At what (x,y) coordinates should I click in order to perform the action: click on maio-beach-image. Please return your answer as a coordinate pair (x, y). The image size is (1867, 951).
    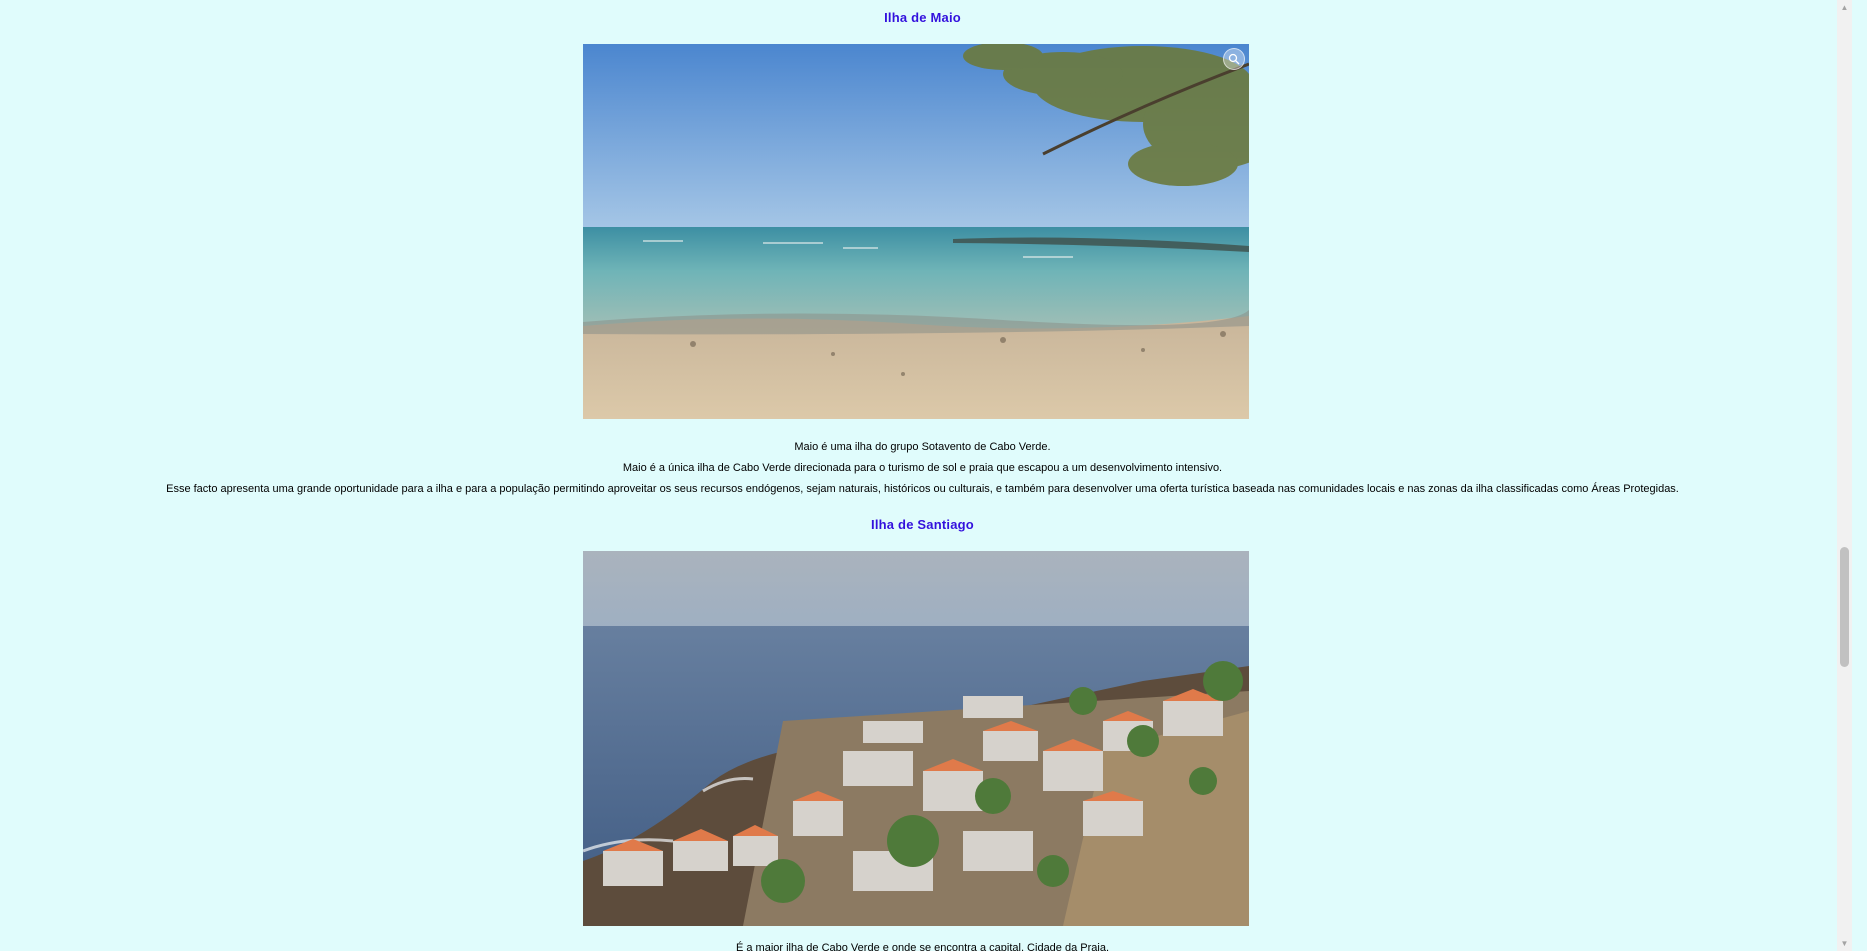
    Looking at the image, I should click on (916, 231).